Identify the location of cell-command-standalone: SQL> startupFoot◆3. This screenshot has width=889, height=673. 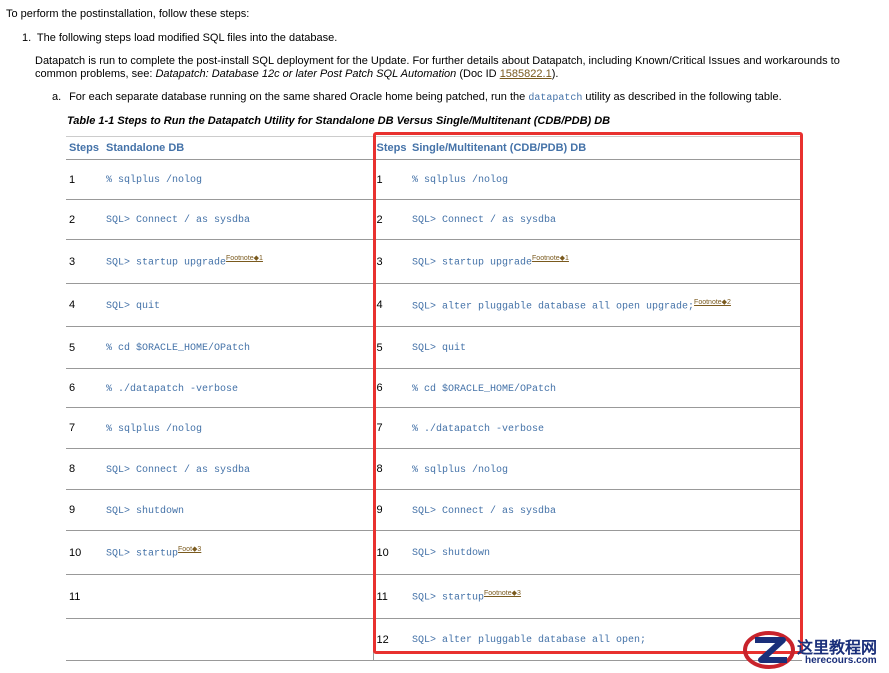
(238, 552).